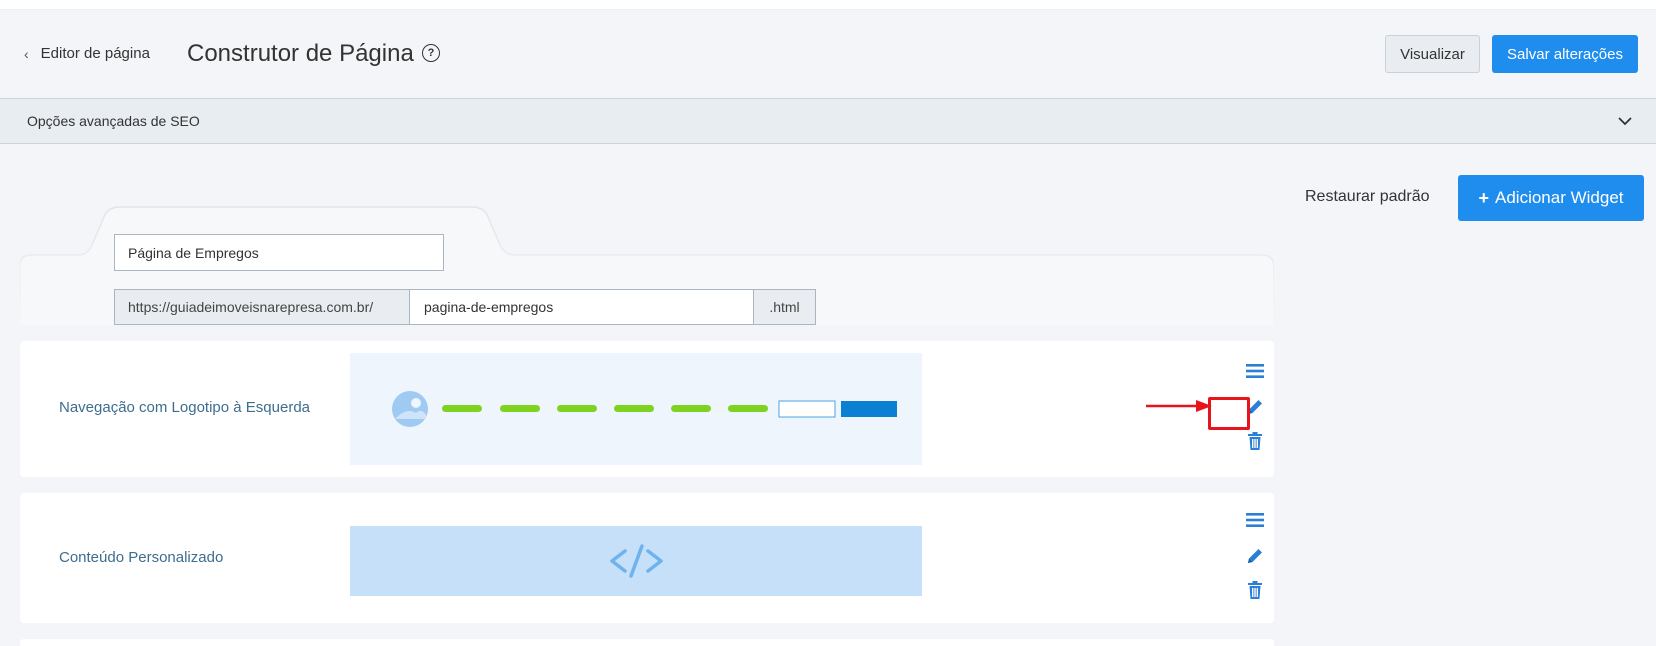 The height and width of the screenshot is (646, 1656). Describe the element at coordinates (431, 53) in the screenshot. I see `help-icon: ?` at that location.